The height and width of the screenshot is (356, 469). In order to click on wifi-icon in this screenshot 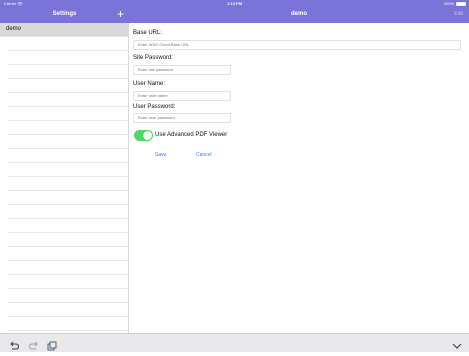, I will do `click(20, 3)`.